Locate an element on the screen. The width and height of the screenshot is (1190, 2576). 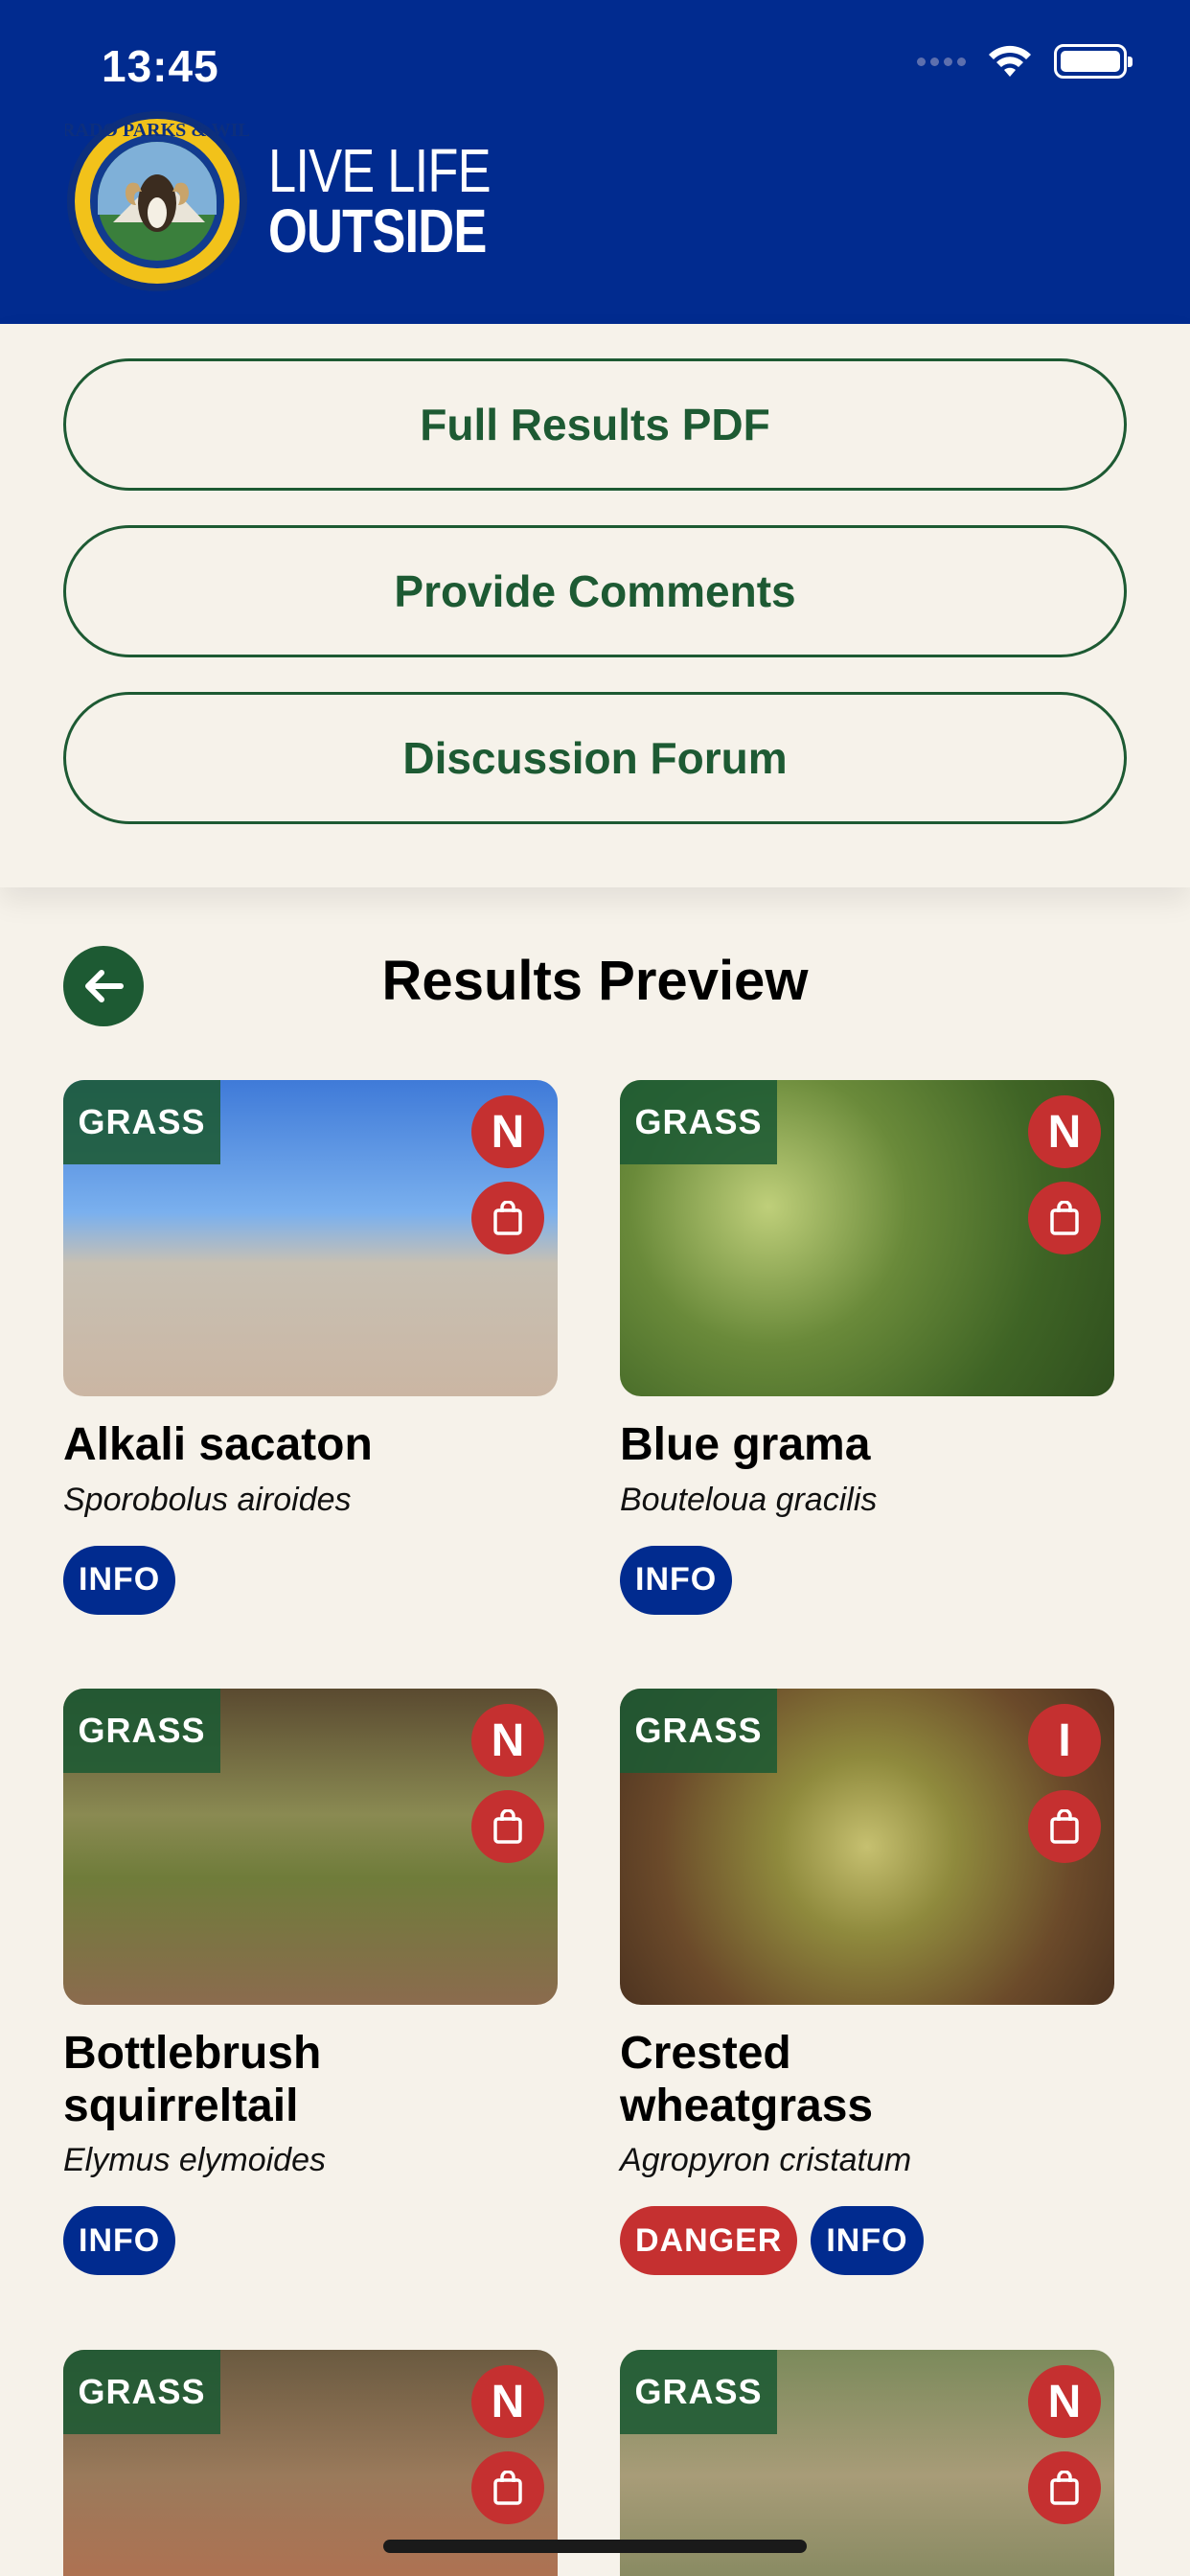
plant-common-name: Blue grama is located at coordinates (746, 1444).